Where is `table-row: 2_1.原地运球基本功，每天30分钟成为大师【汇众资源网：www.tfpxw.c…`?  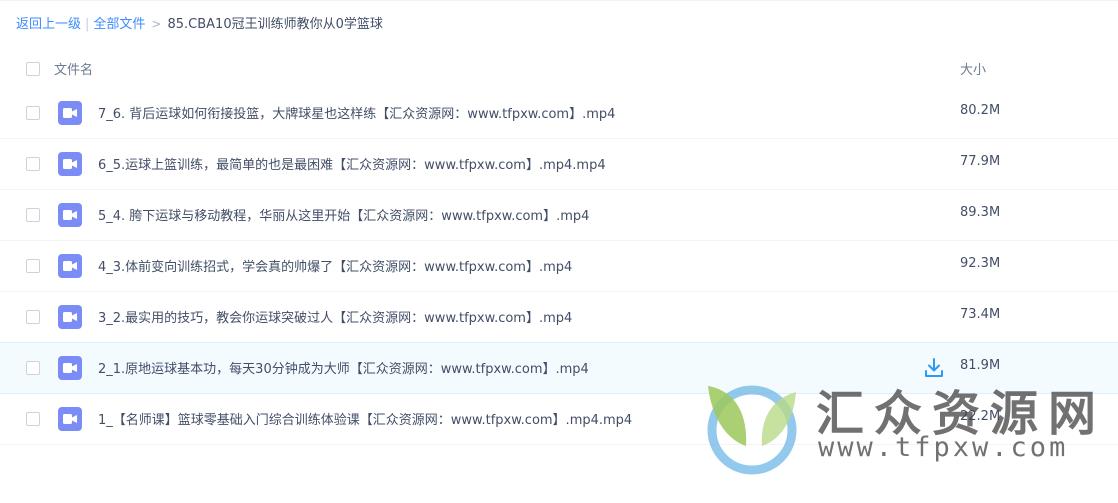 table-row: 2_1.原地运球基本功，每天30分钟成为大师【汇众资源网：www.tfpxw.c… is located at coordinates (559, 368).